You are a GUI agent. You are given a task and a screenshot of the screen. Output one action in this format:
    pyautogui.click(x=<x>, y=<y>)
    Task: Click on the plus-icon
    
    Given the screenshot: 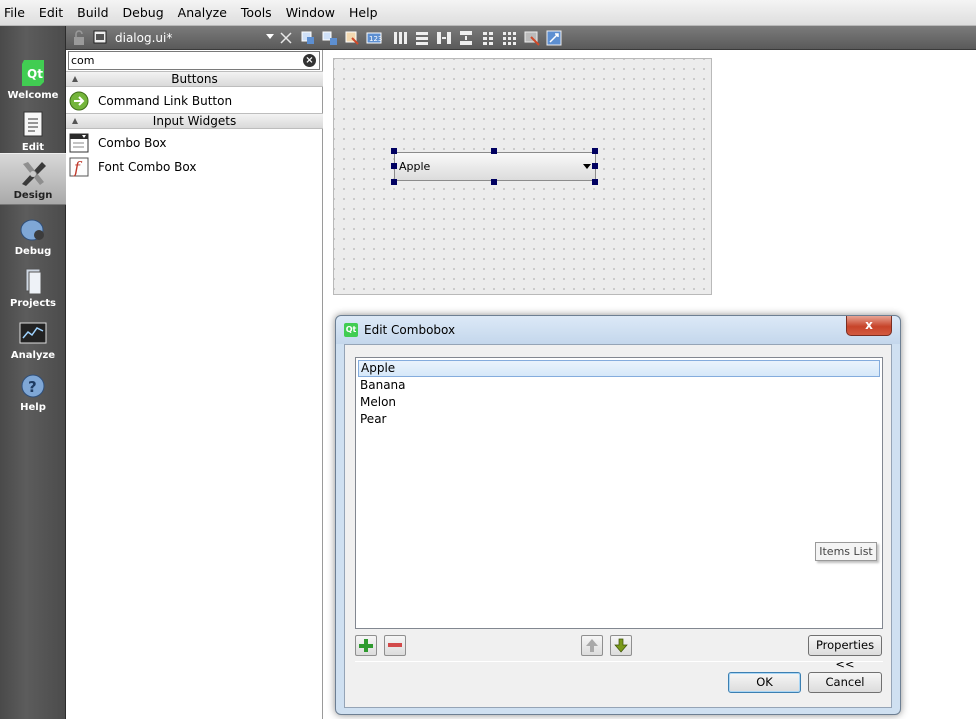 What is the action you would take?
    pyautogui.click(x=366, y=645)
    